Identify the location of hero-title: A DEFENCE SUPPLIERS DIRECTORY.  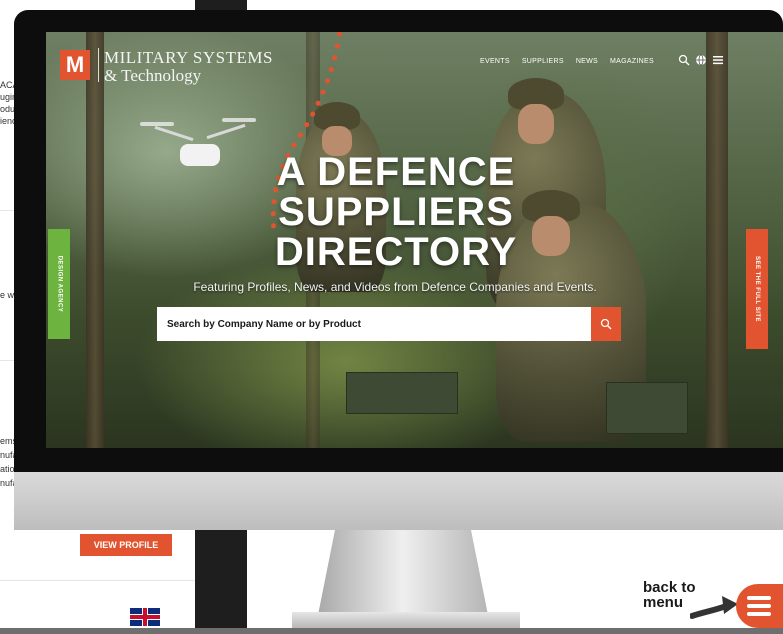
(396, 212).